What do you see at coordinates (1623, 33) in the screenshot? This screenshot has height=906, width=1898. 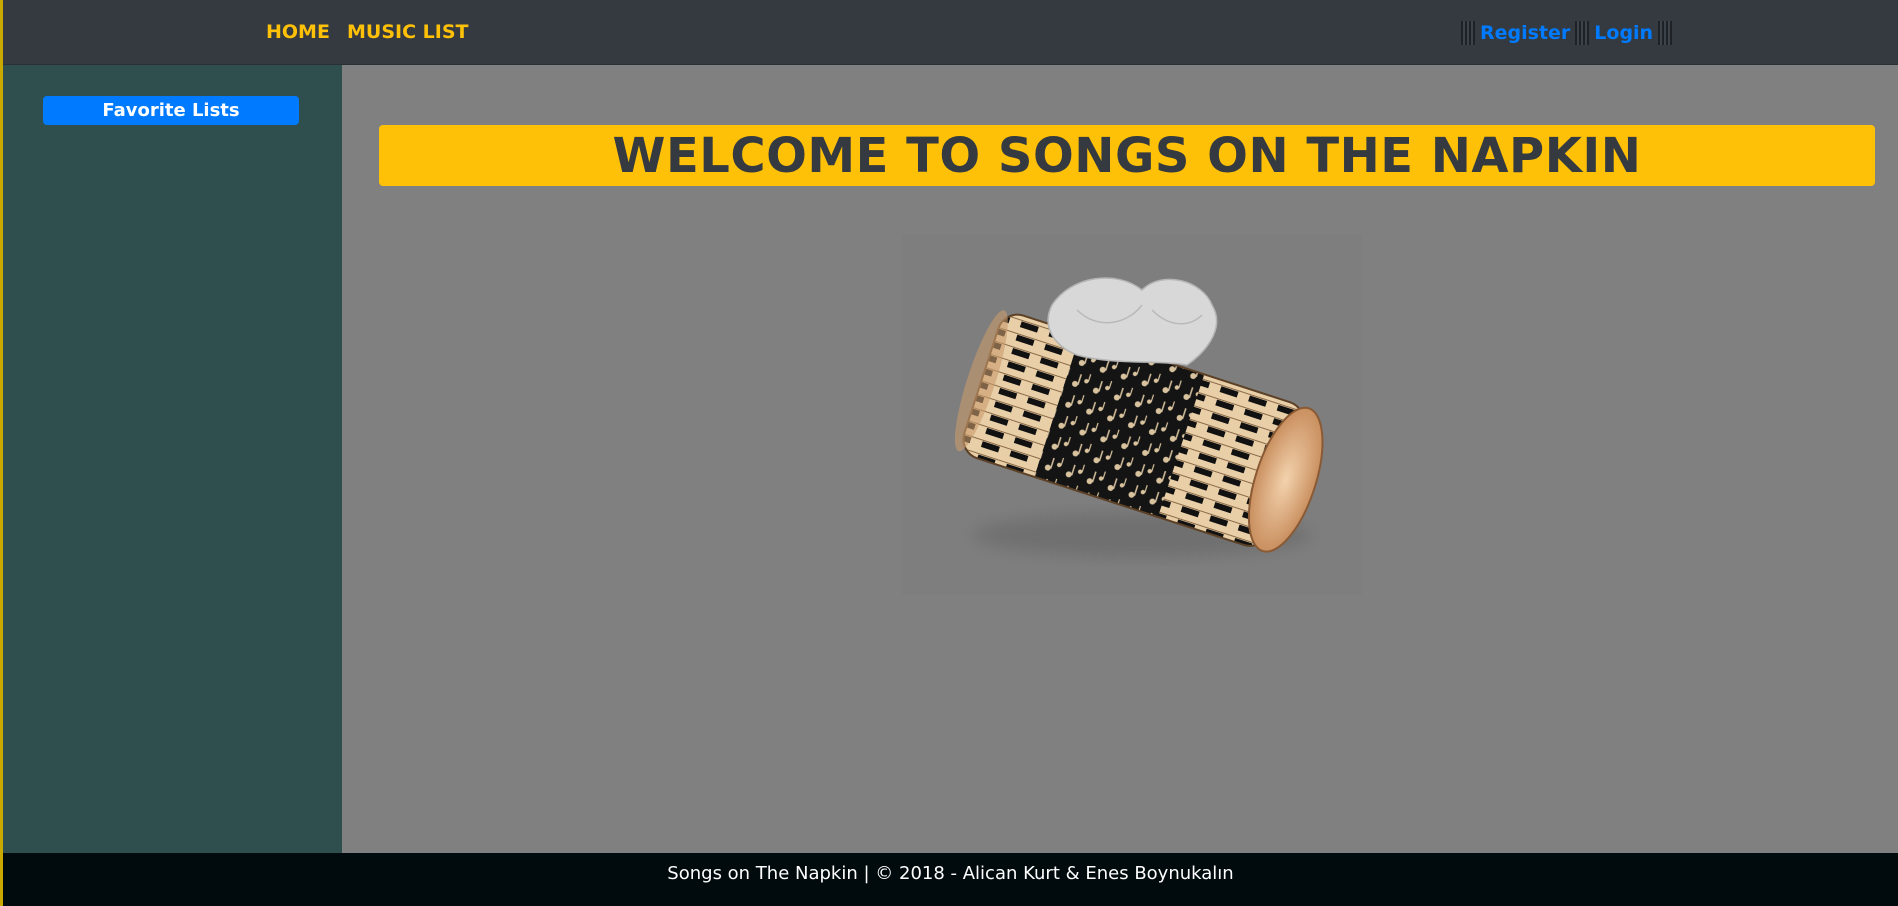 I see `login-link: Login` at bounding box center [1623, 33].